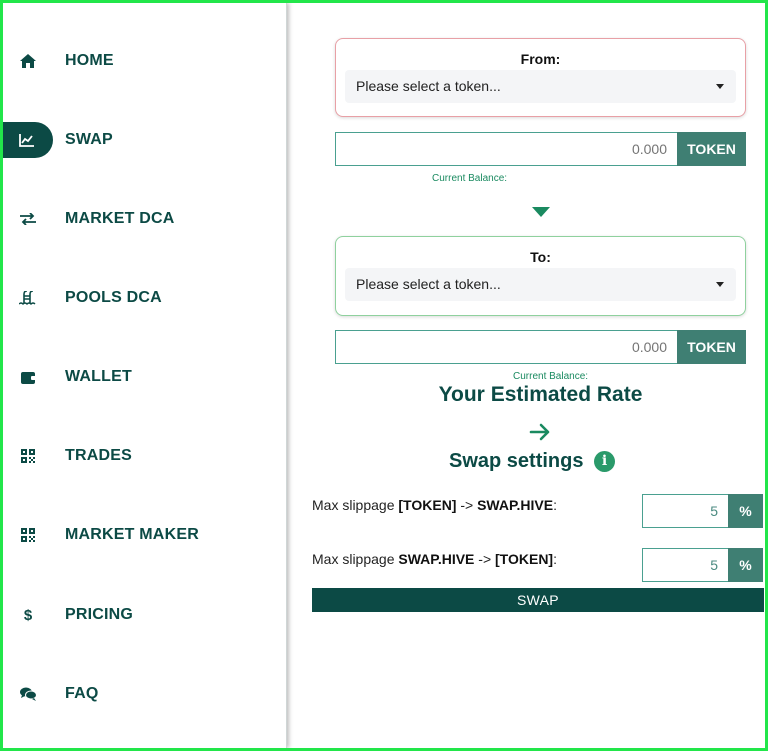 The image size is (768, 751). Describe the element at coordinates (434, 559) in the screenshot. I see `slippage-label-2: Max slippage SWAP.HIVE -> [TOKEN]:` at that location.